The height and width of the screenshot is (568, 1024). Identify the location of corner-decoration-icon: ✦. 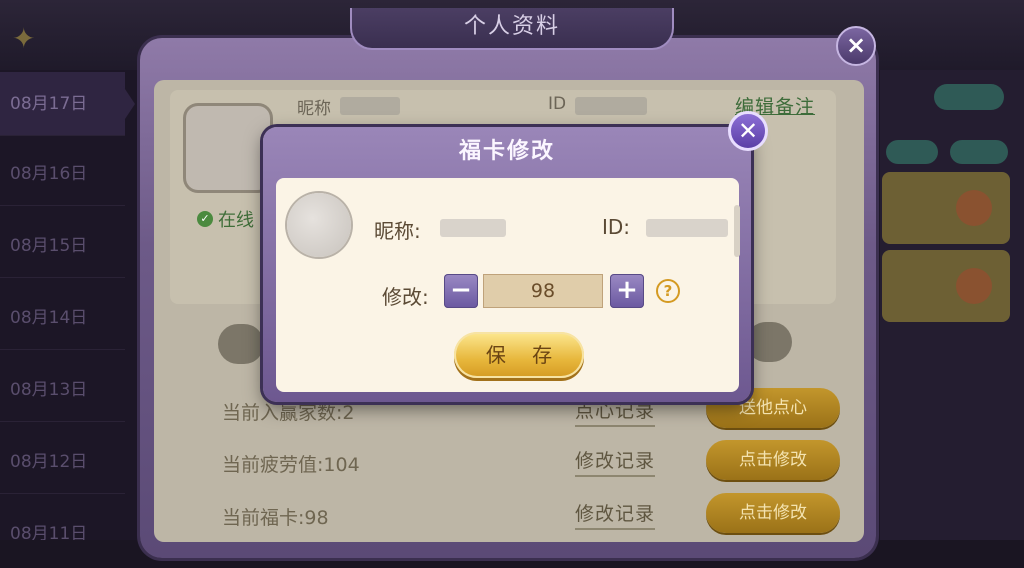
(24, 38).